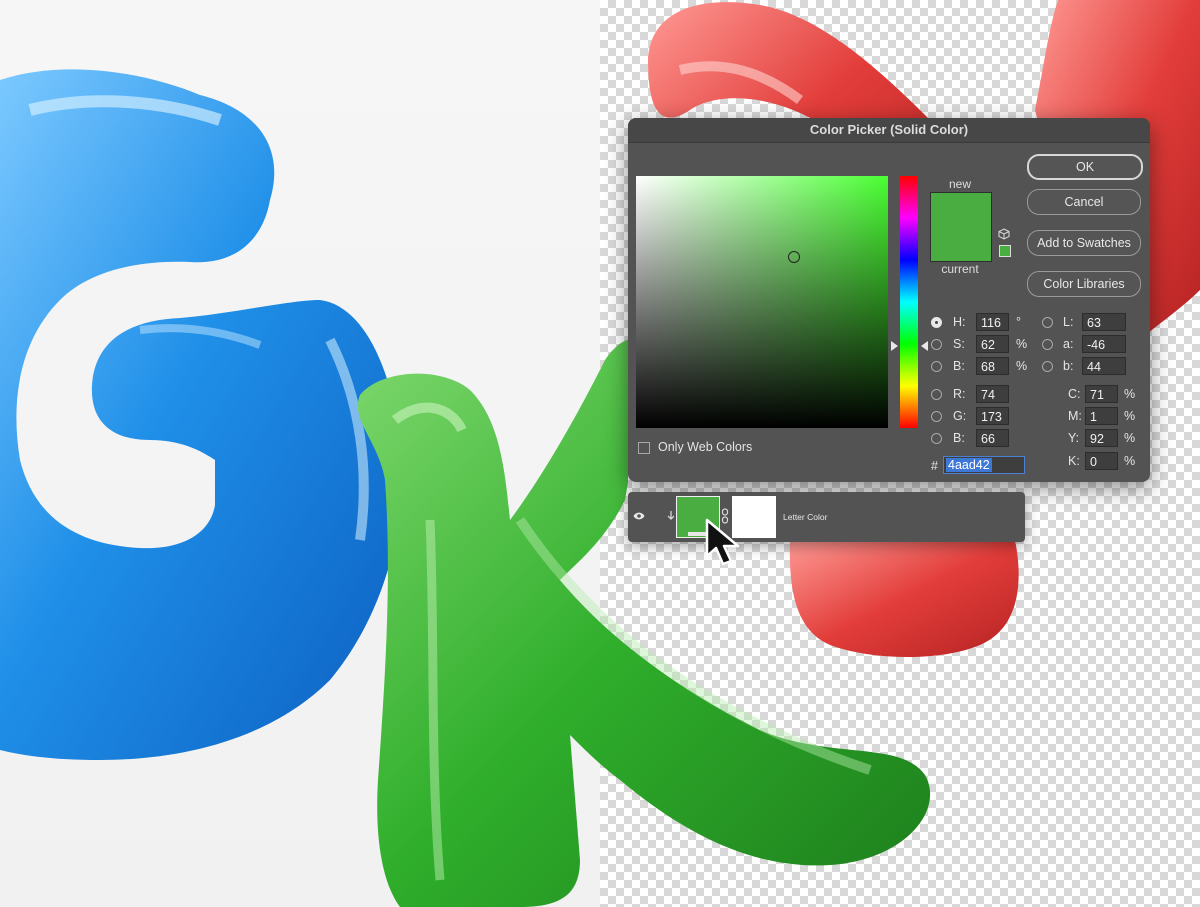 The image size is (1200, 907). What do you see at coordinates (794, 257) in the screenshot?
I see `color-field-cursor` at bounding box center [794, 257].